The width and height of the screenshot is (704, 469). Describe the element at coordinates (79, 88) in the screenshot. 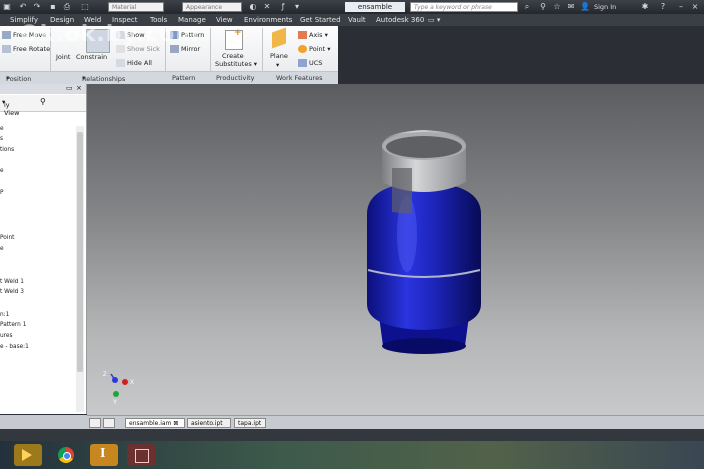

I see `browser-close-icon: ×` at that location.